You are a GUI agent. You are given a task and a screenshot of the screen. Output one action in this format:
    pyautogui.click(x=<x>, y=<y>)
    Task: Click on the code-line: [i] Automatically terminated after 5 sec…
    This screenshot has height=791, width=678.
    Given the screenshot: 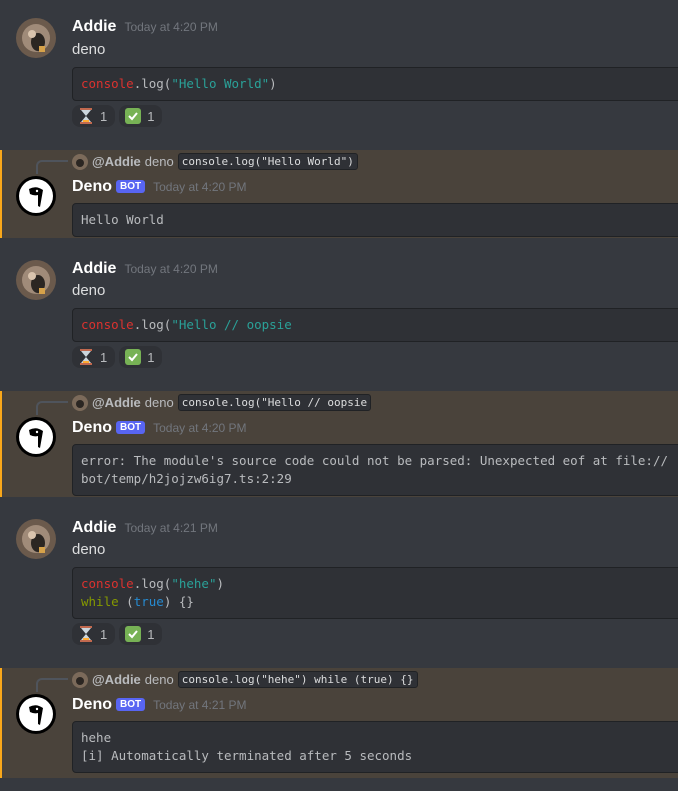 What is the action you would take?
    pyautogui.click(x=247, y=755)
    